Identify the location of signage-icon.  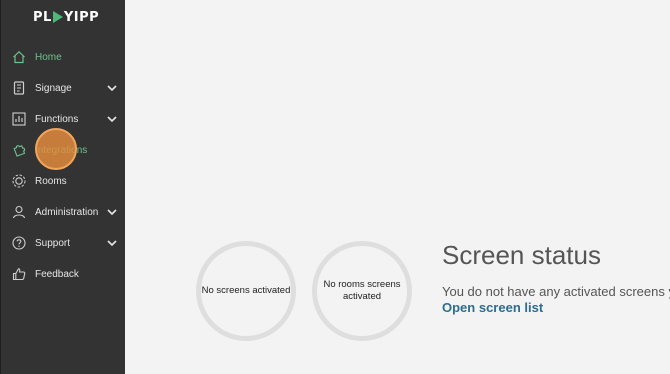
(19, 88).